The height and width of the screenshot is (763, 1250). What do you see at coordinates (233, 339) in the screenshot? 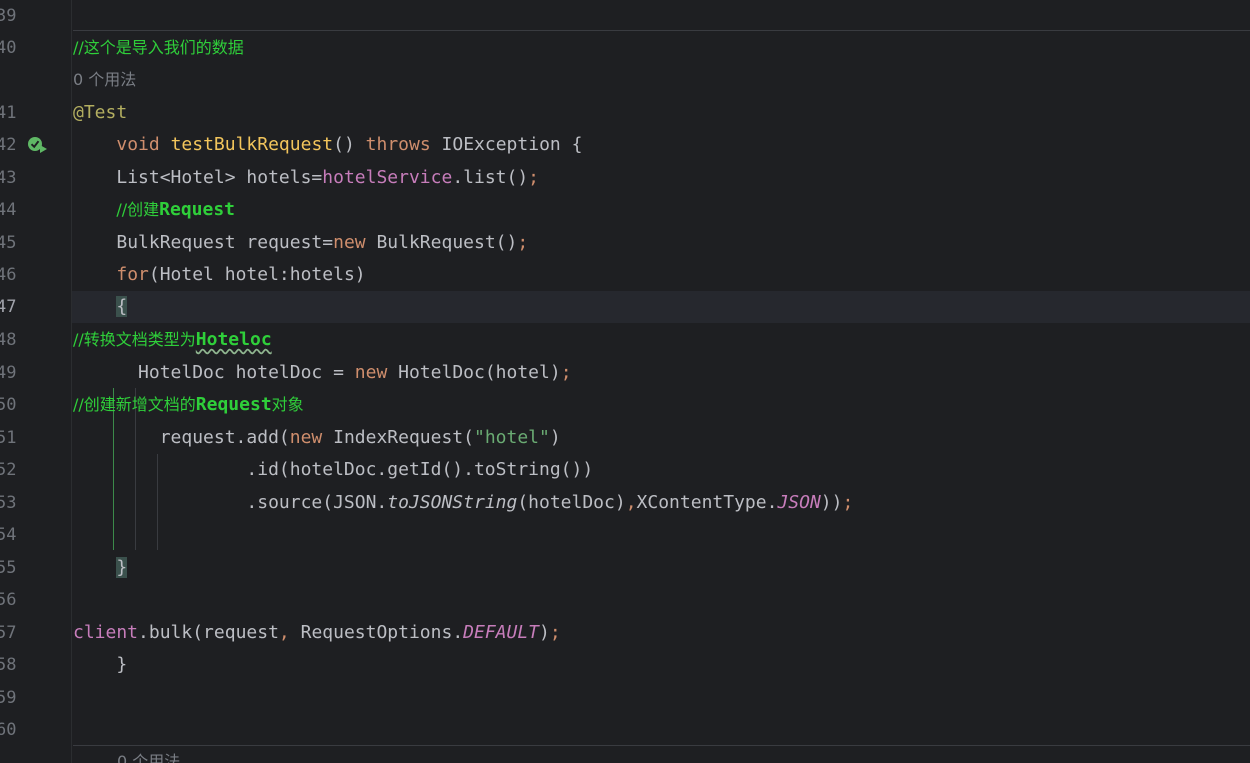
I see `comment-bold-typo: Hoteloc` at bounding box center [233, 339].